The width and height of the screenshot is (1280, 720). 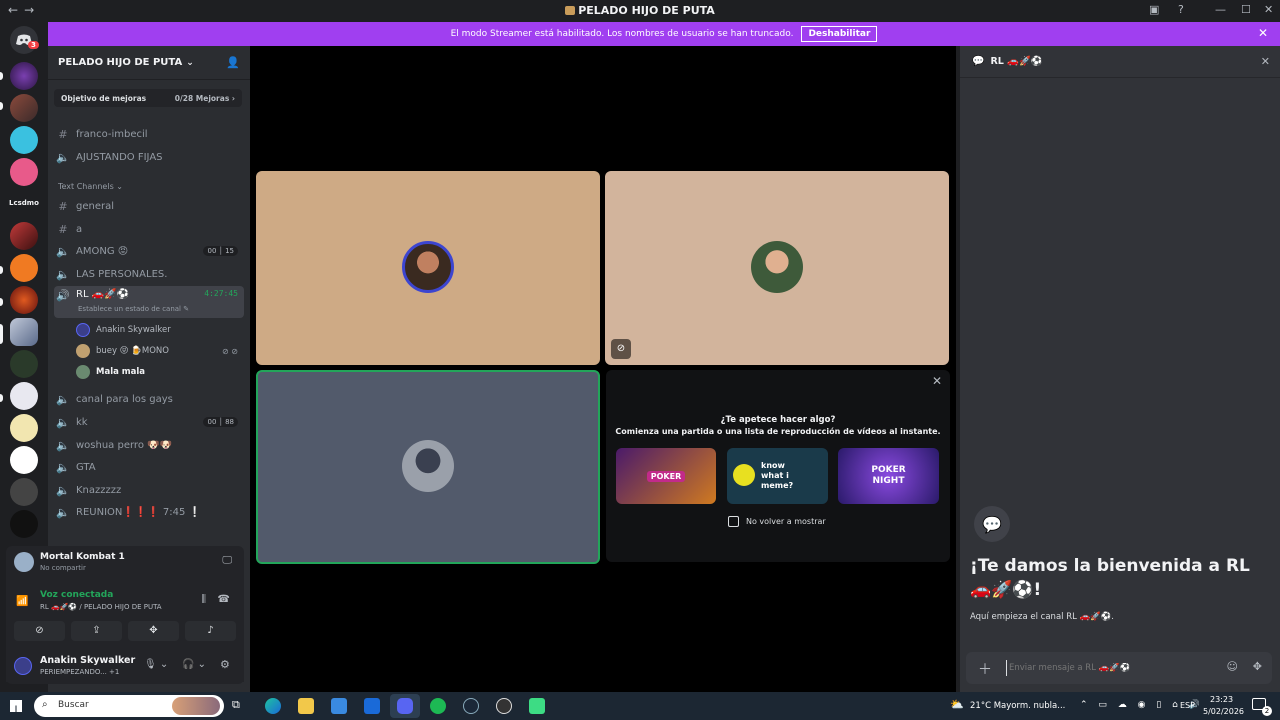 I want to click on channel-a: # a, so click(x=149, y=229).